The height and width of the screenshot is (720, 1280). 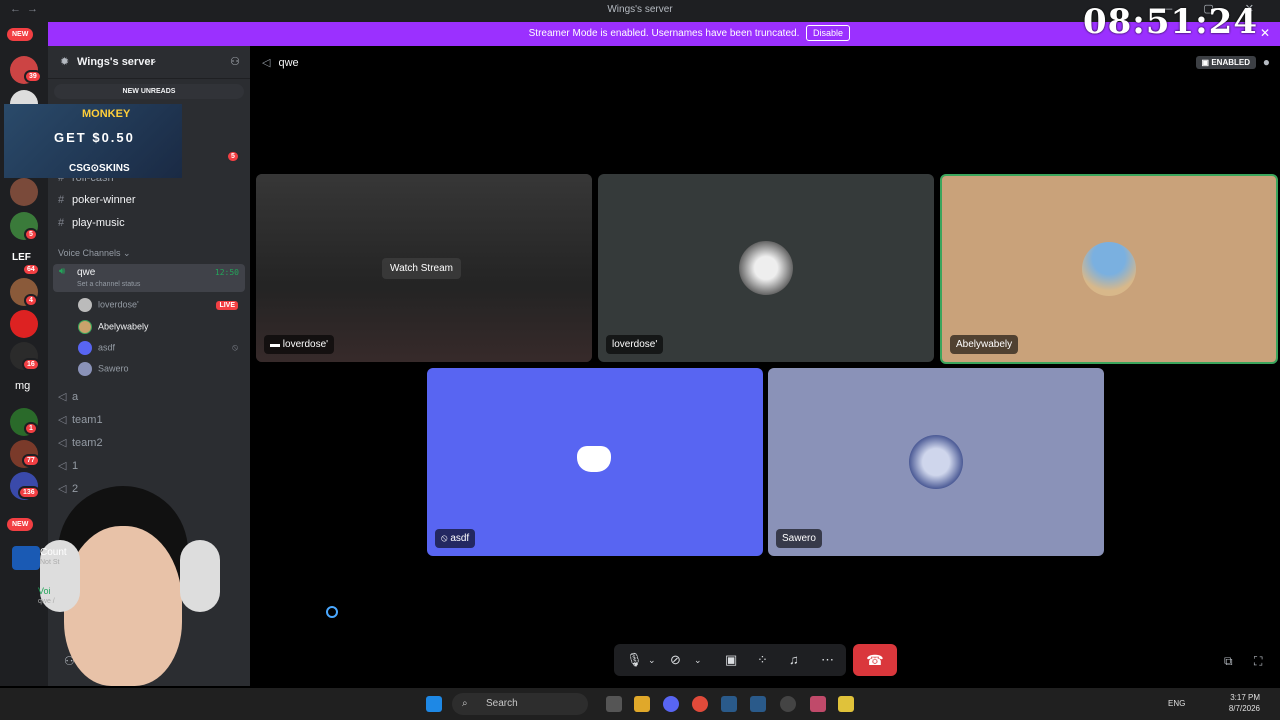 I want to click on chrome-icon, so click(x=700, y=704).